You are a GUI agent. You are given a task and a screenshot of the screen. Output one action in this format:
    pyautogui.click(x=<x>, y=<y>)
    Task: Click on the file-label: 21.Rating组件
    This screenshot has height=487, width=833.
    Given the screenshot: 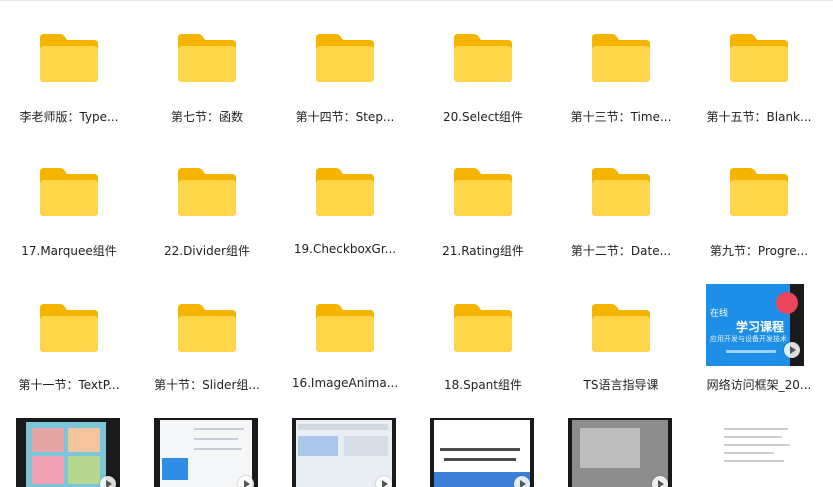 What is the action you would take?
    pyautogui.click(x=483, y=251)
    